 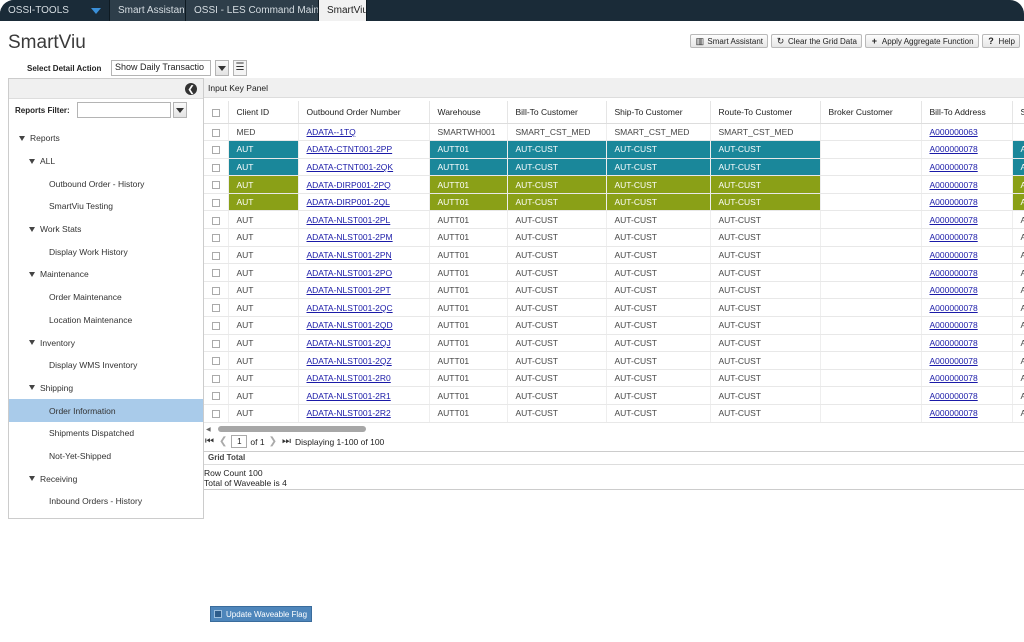 I want to click on order-link: ADATA-DIRP001-2PQ, so click(x=349, y=185).